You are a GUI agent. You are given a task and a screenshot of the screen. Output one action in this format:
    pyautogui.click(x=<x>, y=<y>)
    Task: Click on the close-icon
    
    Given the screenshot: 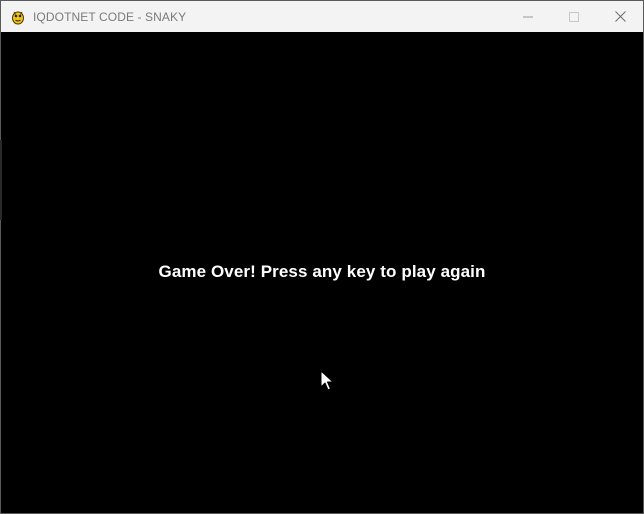 What is the action you would take?
    pyautogui.click(x=620, y=16)
    